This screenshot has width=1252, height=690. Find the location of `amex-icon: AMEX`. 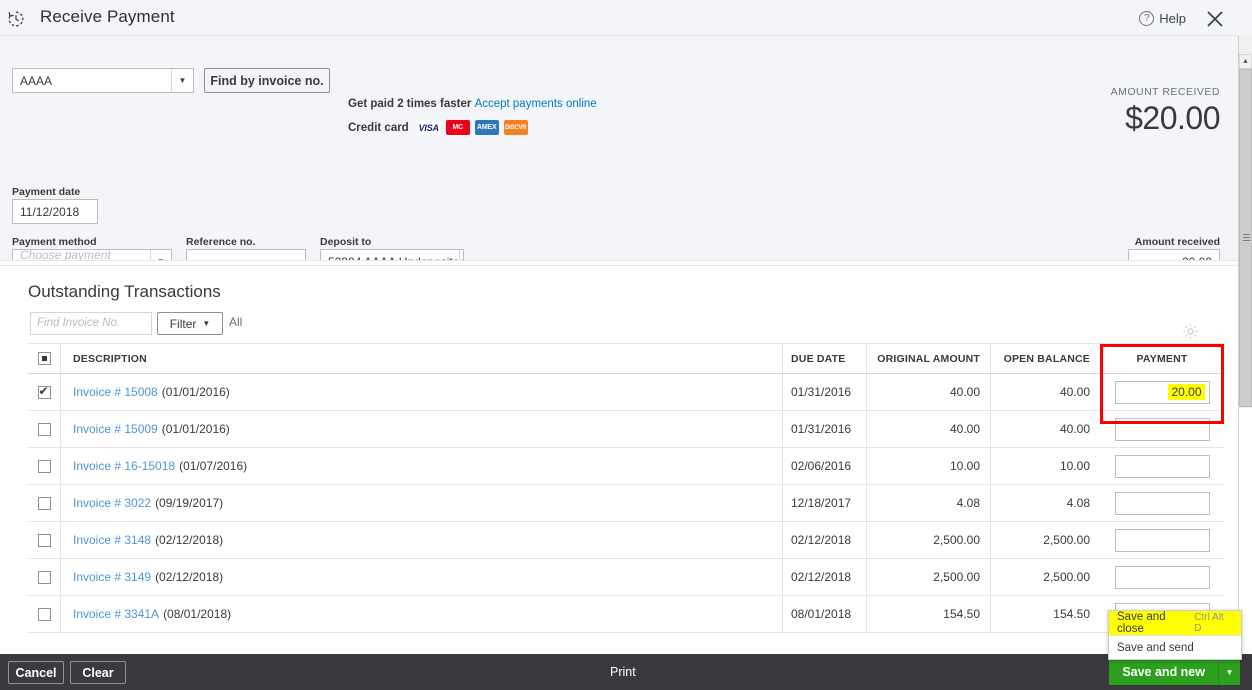

amex-icon: AMEX is located at coordinates (486, 127).